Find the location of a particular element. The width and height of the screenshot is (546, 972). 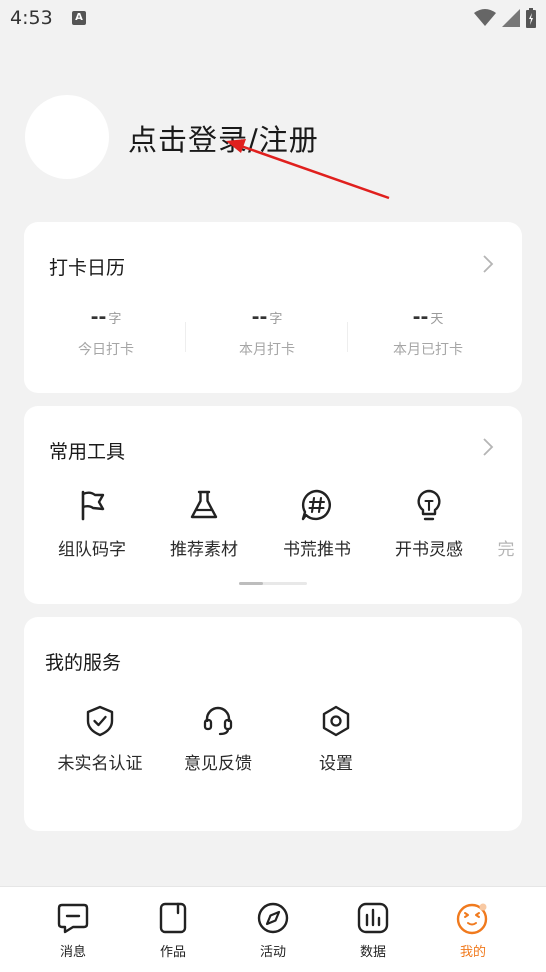

stat-label: 本月打卡 is located at coordinates (267, 350).